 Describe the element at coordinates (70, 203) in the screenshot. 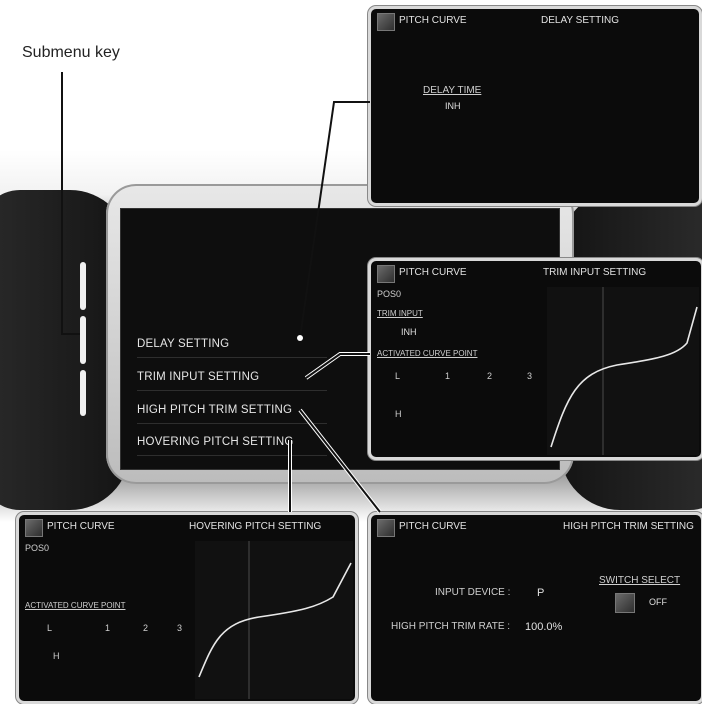

I see `submenu-key-pointer` at that location.